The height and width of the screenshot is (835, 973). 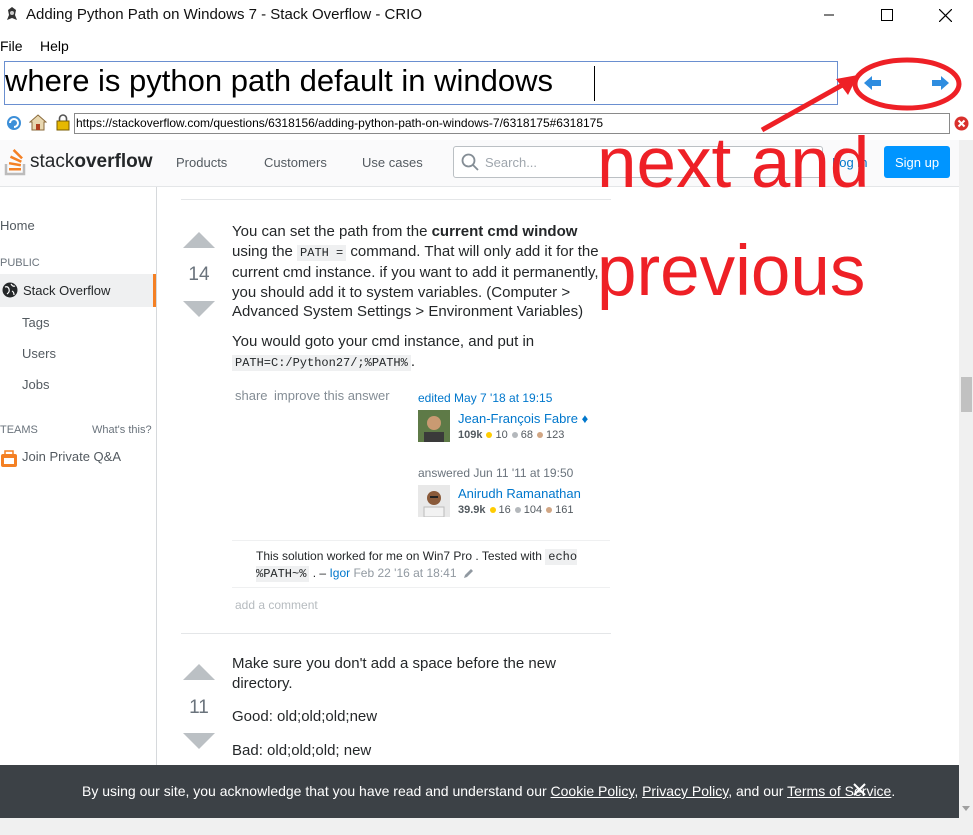 I want to click on minimize-button, so click(x=829, y=15).